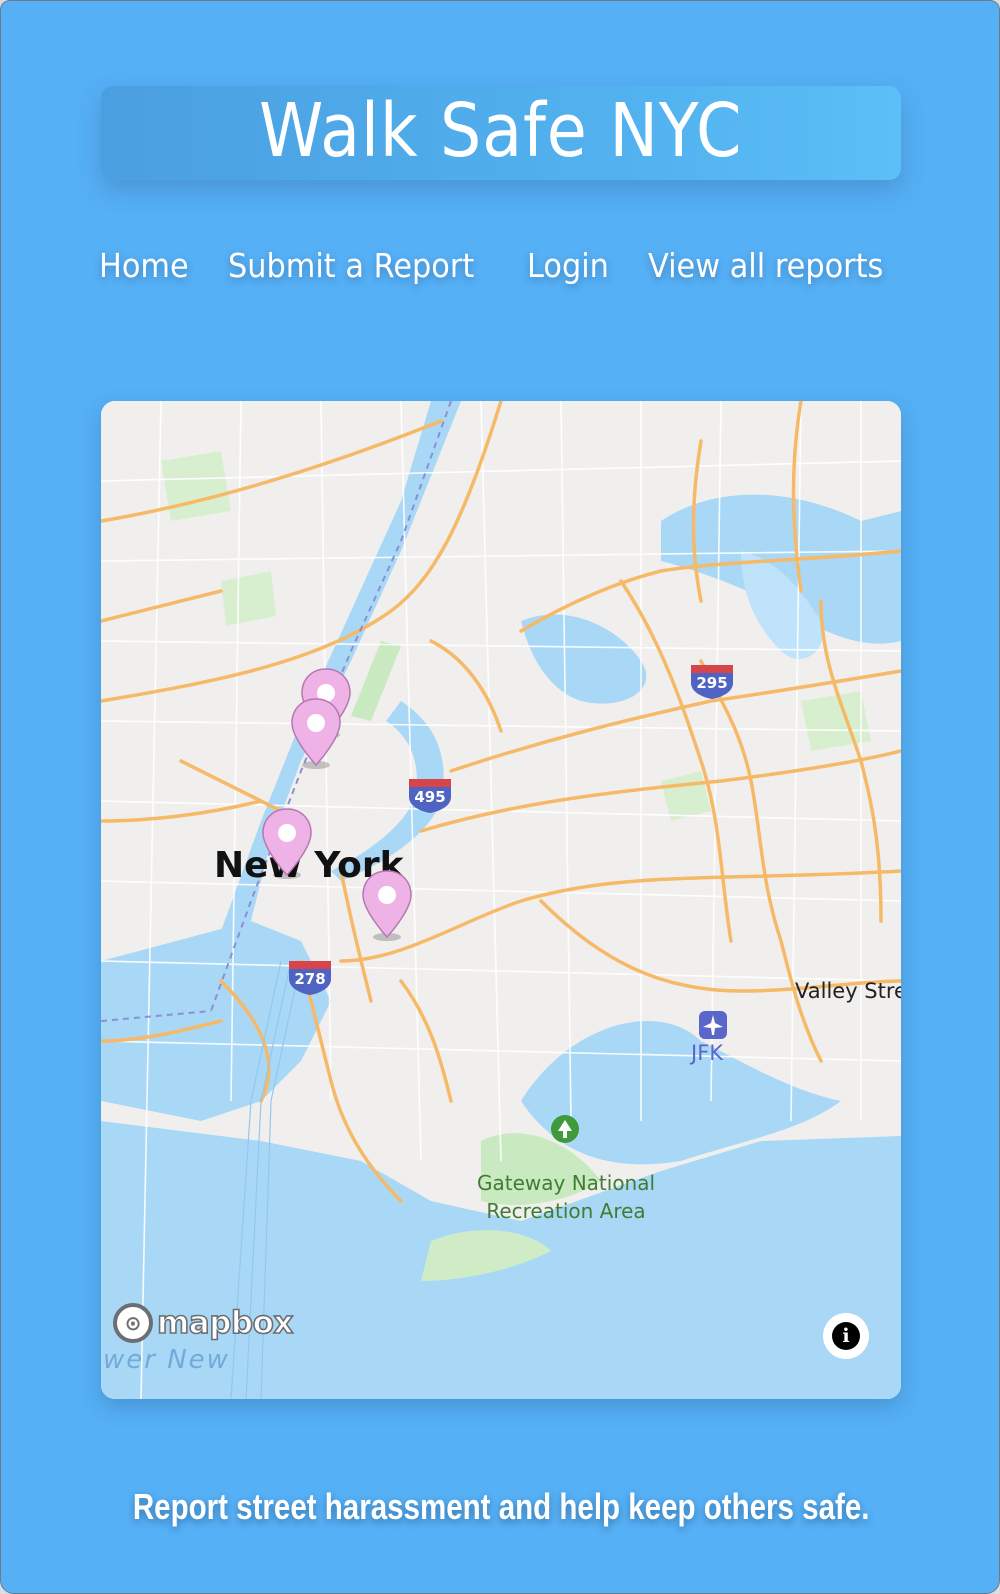 The height and width of the screenshot is (1594, 1000). What do you see at coordinates (848, 991) in the screenshot?
I see `map-label-valley-stream: Valley Stre` at bounding box center [848, 991].